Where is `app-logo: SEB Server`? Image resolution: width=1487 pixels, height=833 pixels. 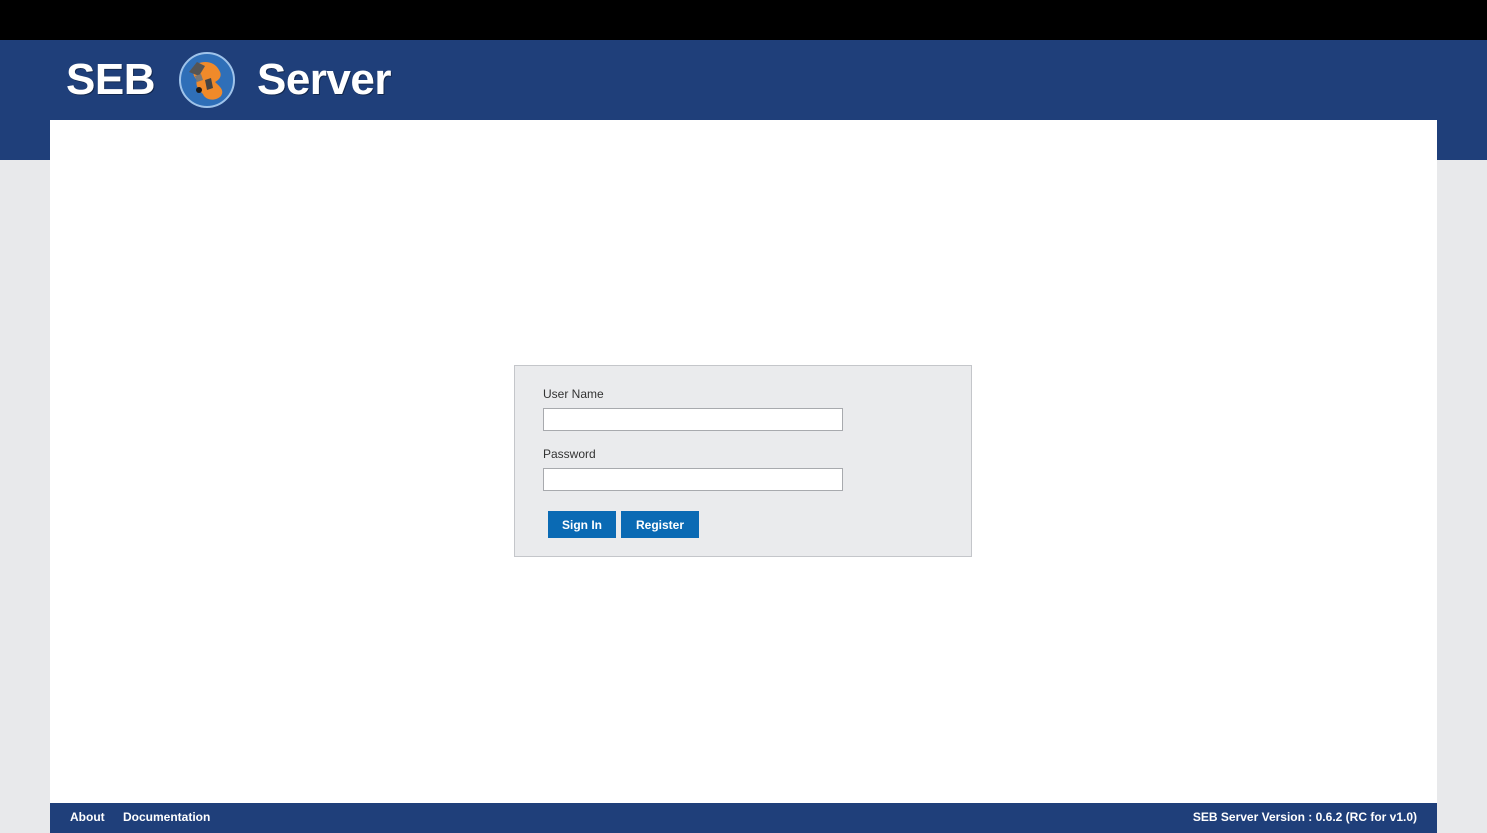 app-logo: SEB Server is located at coordinates (229, 80).